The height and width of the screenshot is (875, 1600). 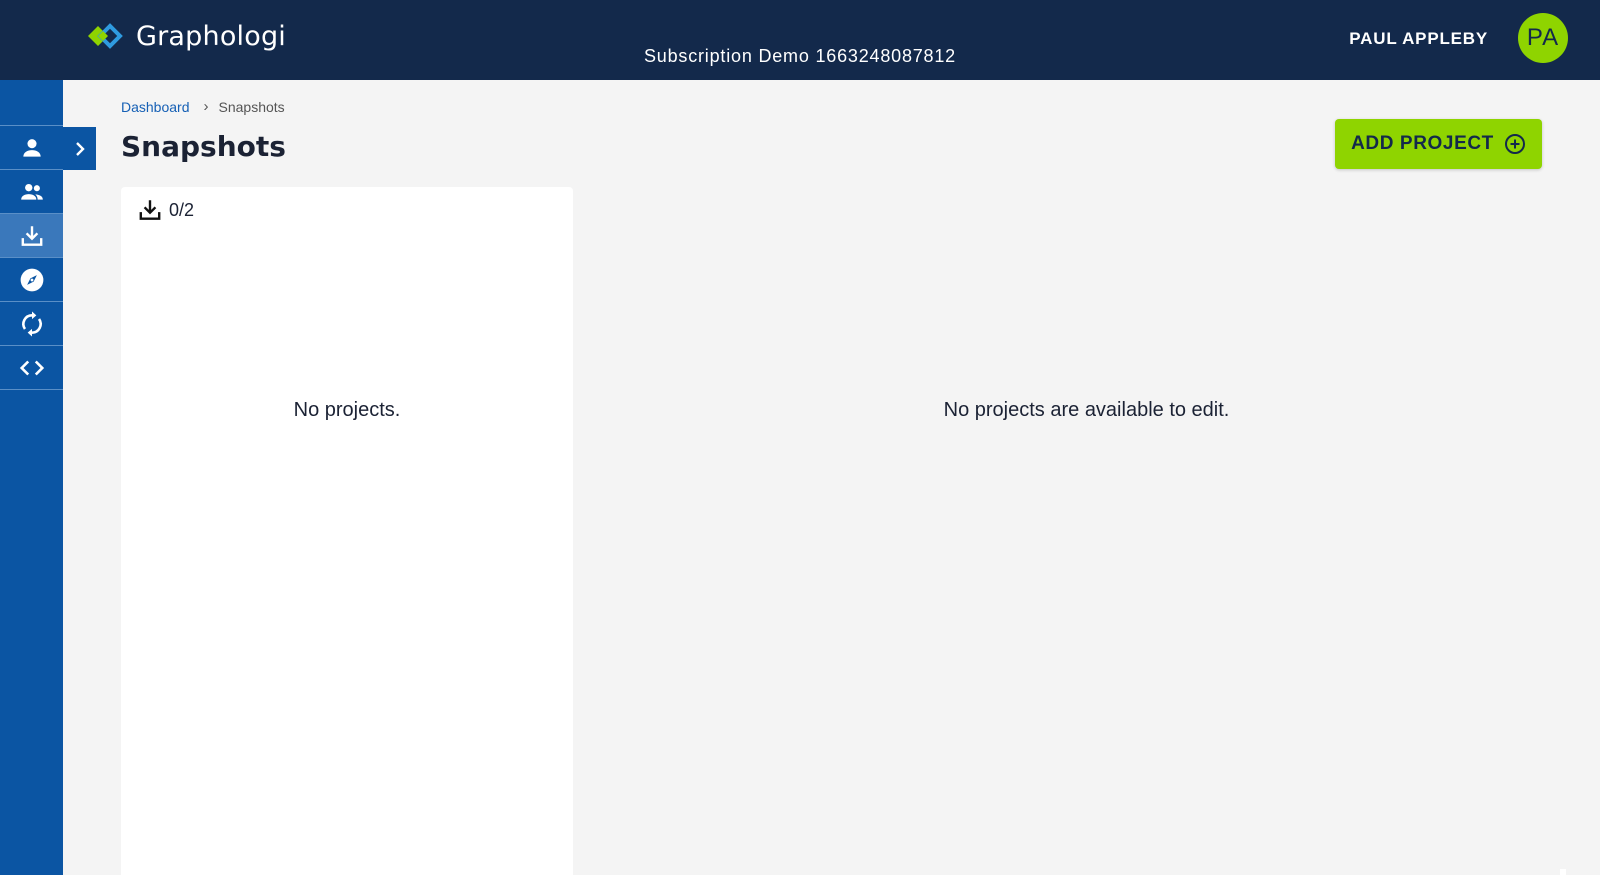 I want to click on sidebar-item-explore, so click(x=31, y=280).